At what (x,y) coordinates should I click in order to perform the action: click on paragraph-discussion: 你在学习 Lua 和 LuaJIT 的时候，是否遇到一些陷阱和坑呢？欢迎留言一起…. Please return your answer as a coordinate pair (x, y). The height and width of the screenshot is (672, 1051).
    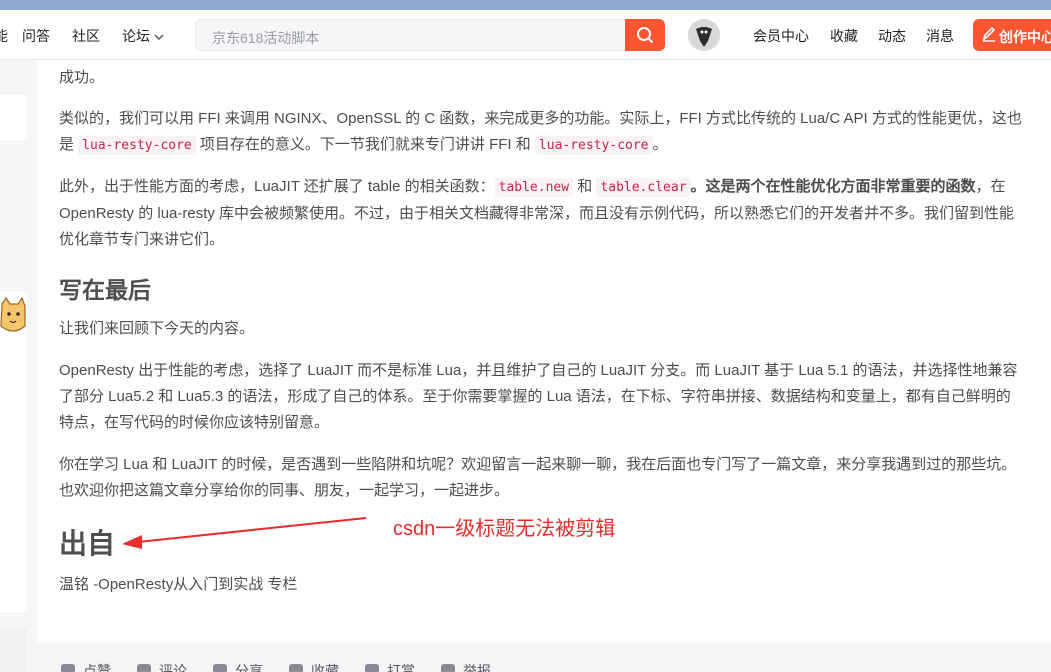
    Looking at the image, I should click on (538, 477).